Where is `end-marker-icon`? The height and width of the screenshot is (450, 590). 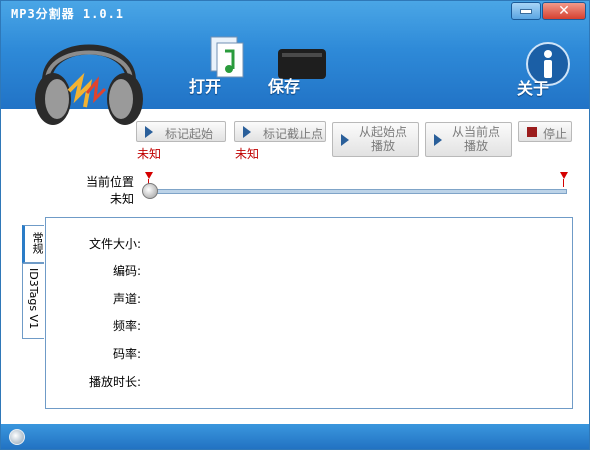 end-marker-icon is located at coordinates (564, 175).